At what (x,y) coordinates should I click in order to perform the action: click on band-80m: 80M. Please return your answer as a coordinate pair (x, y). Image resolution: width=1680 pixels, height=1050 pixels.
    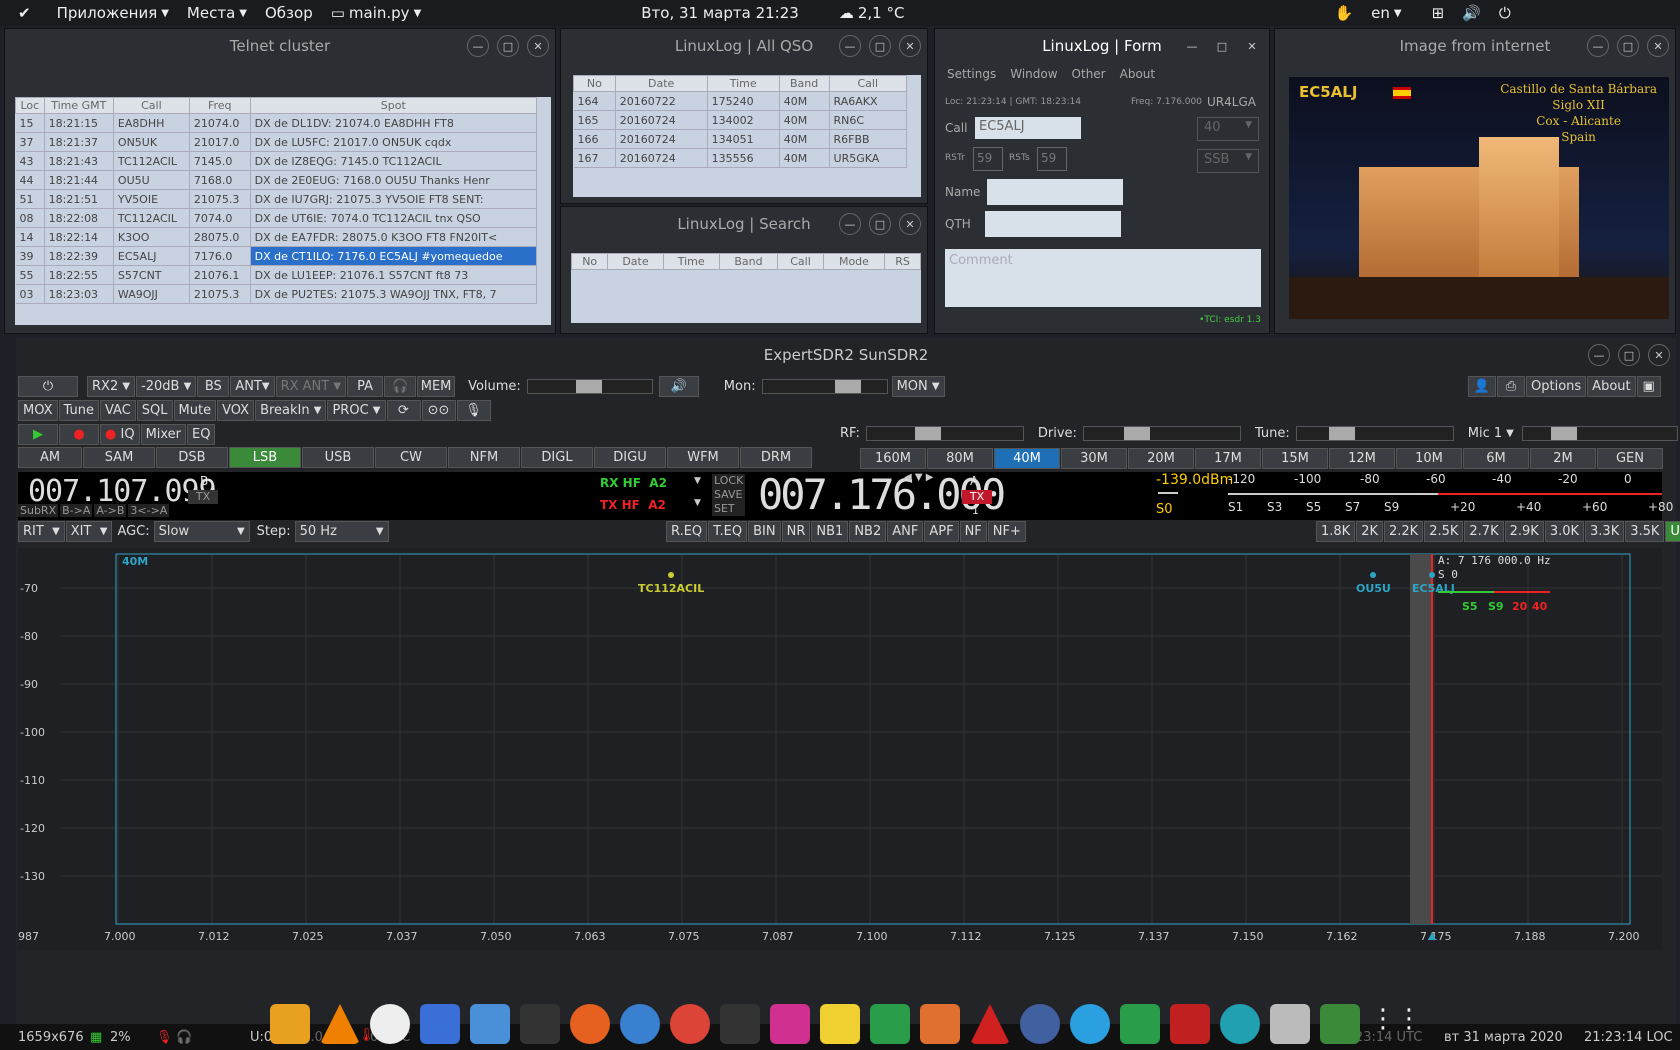
    Looking at the image, I should click on (960, 458).